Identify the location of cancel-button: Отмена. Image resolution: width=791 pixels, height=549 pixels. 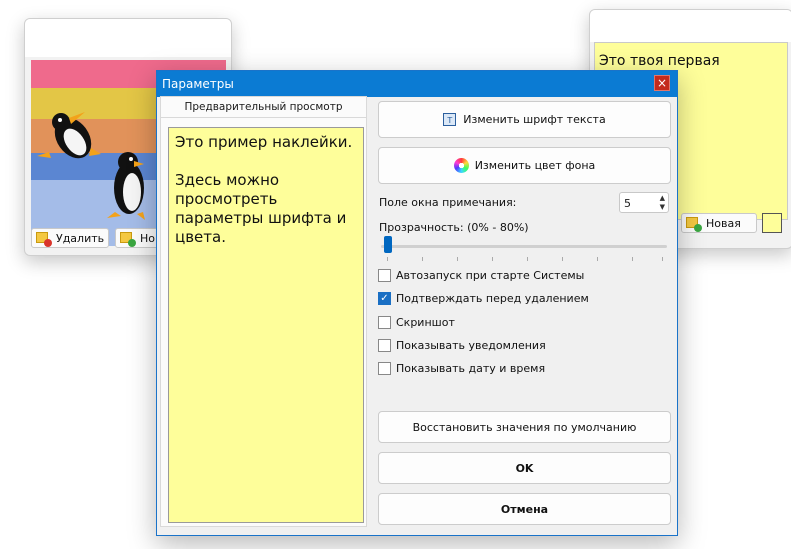
(524, 509).